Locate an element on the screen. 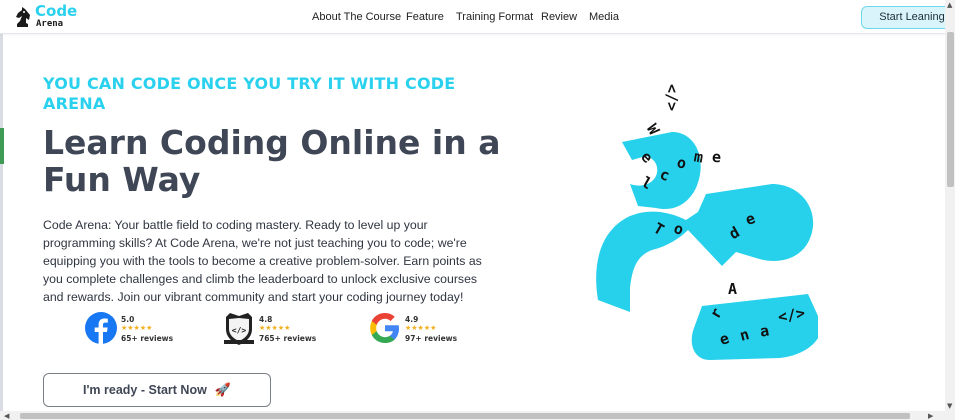  rating-score: 5.0 is located at coordinates (128, 319).